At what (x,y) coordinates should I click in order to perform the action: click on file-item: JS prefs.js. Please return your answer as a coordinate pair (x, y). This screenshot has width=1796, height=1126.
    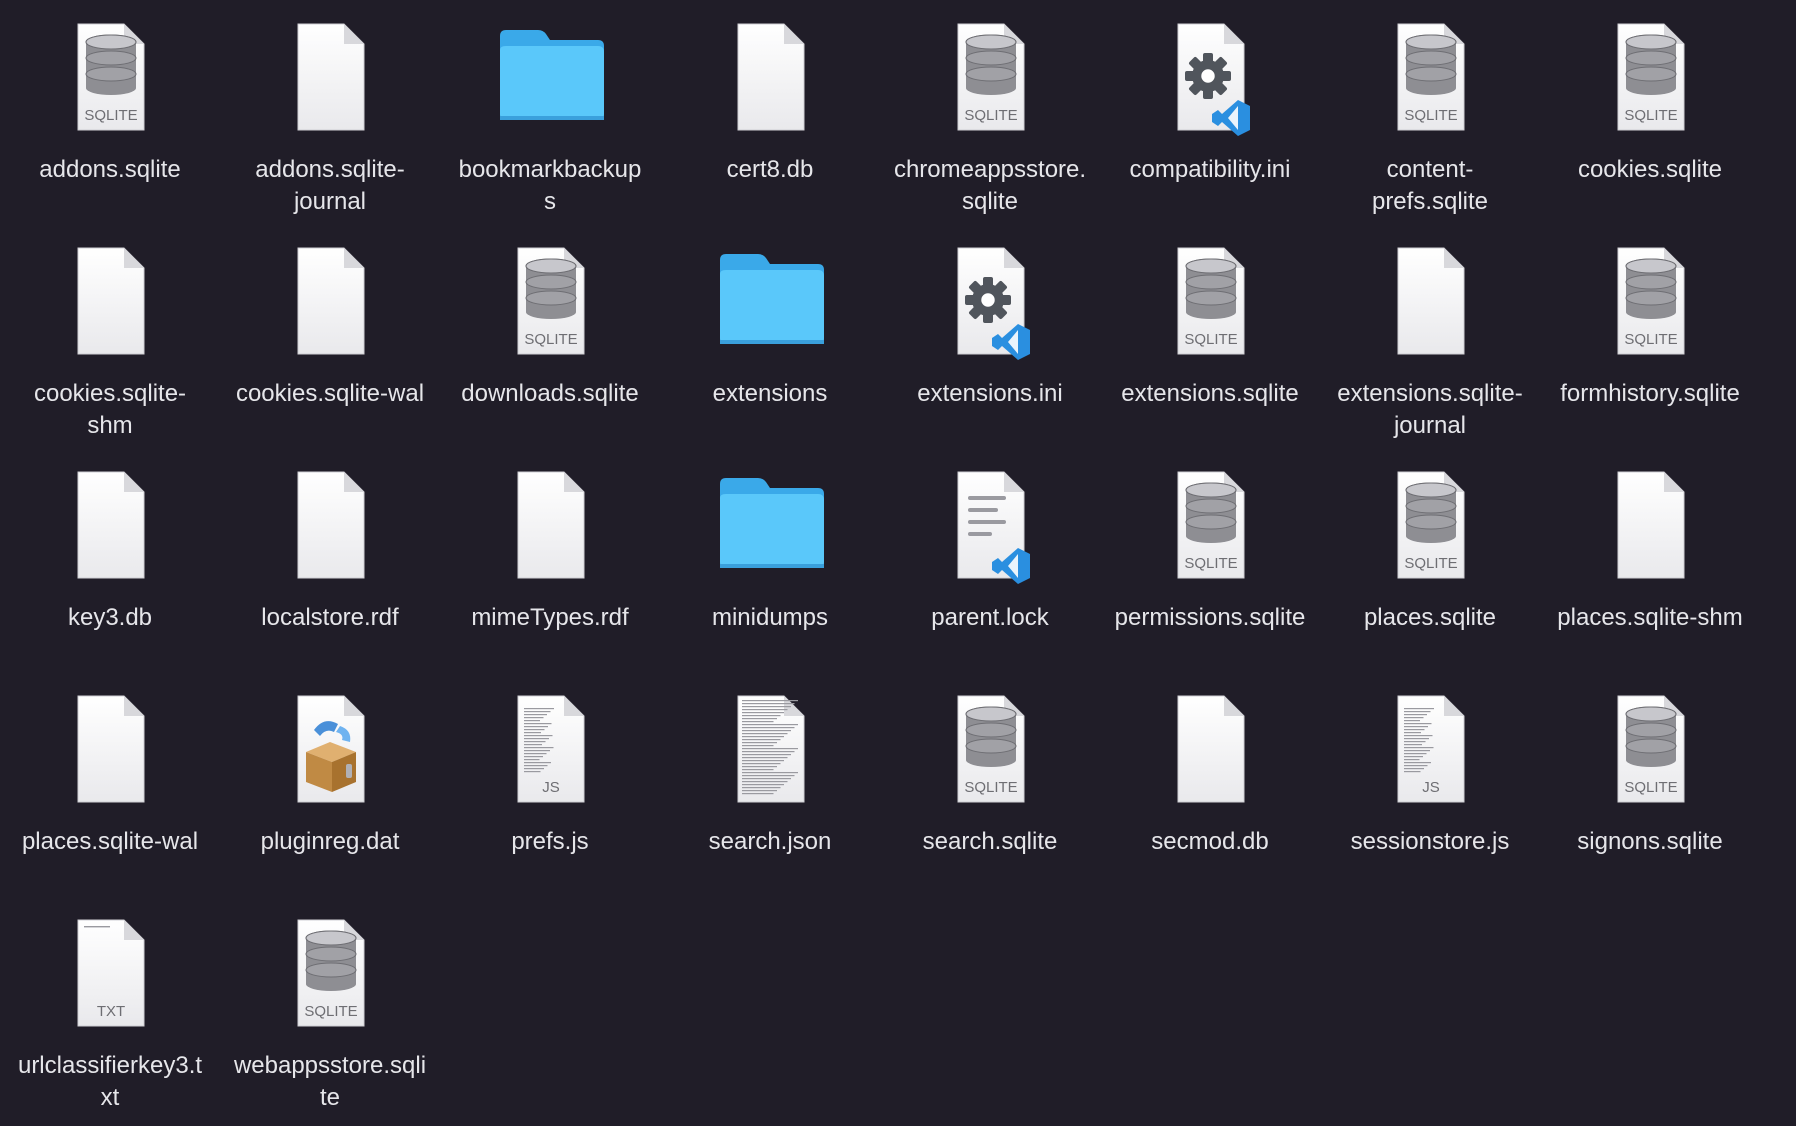
    Looking at the image, I should click on (550, 784).